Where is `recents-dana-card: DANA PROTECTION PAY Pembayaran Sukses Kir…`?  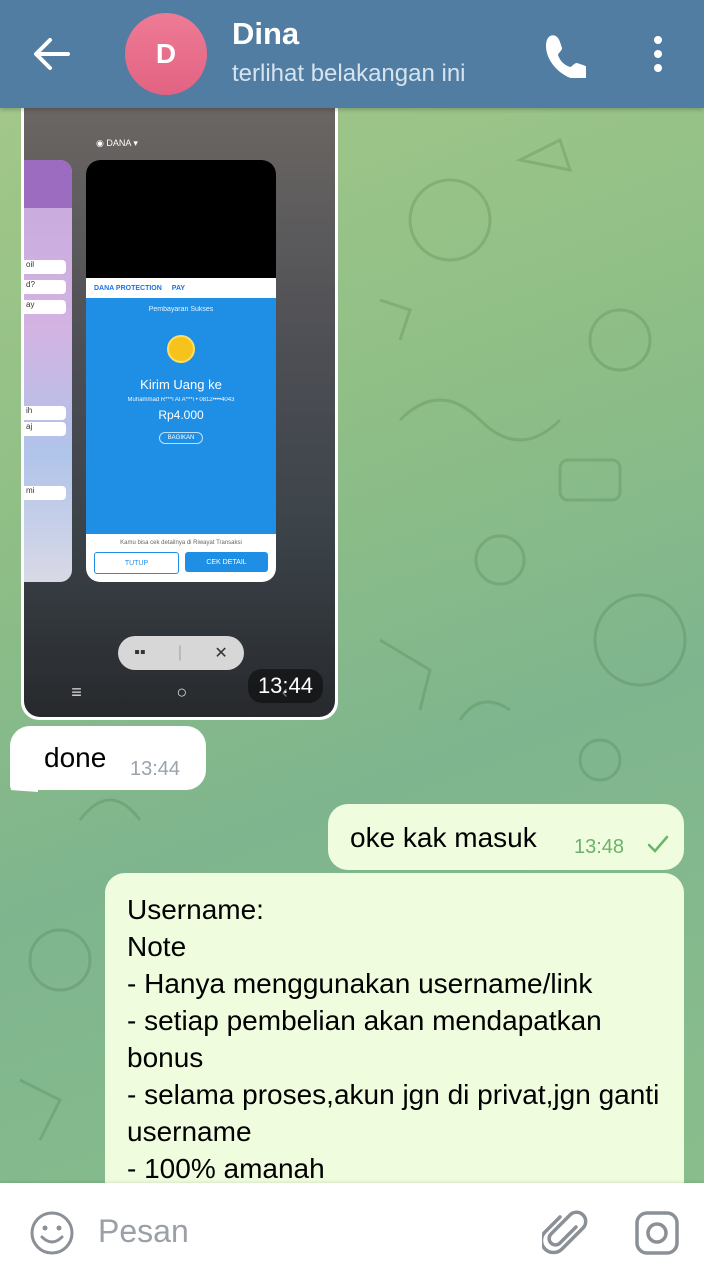
recents-dana-card: DANA PROTECTION PAY Pembayaran Sukses Kir… is located at coordinates (181, 371).